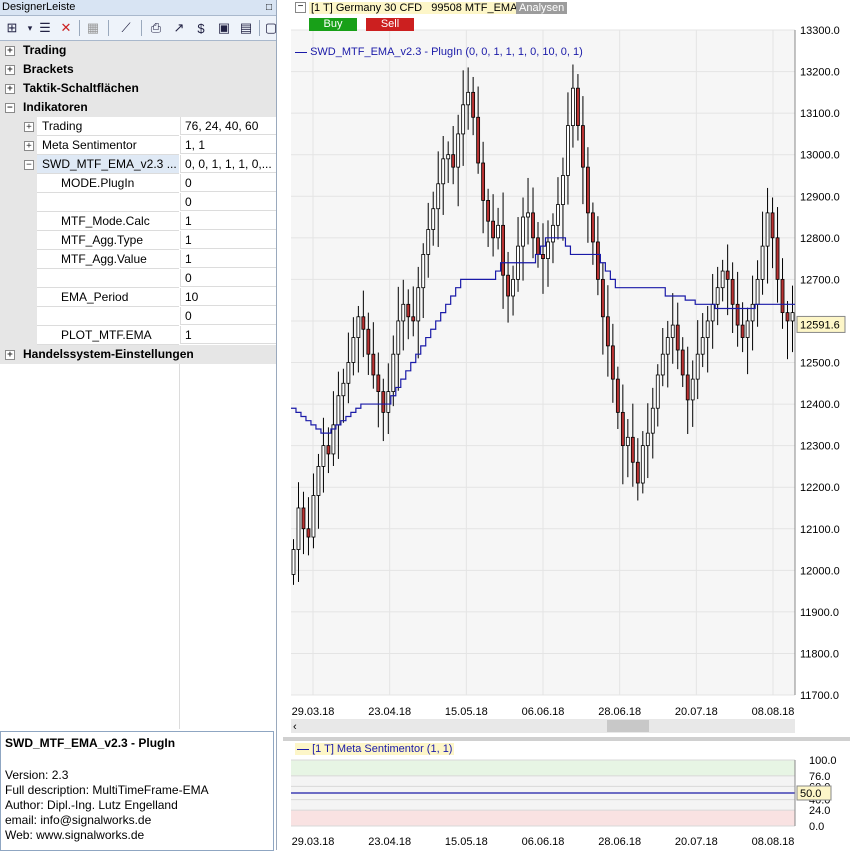  I want to click on parameter-row: EMA_Period 10, so click(138, 297).